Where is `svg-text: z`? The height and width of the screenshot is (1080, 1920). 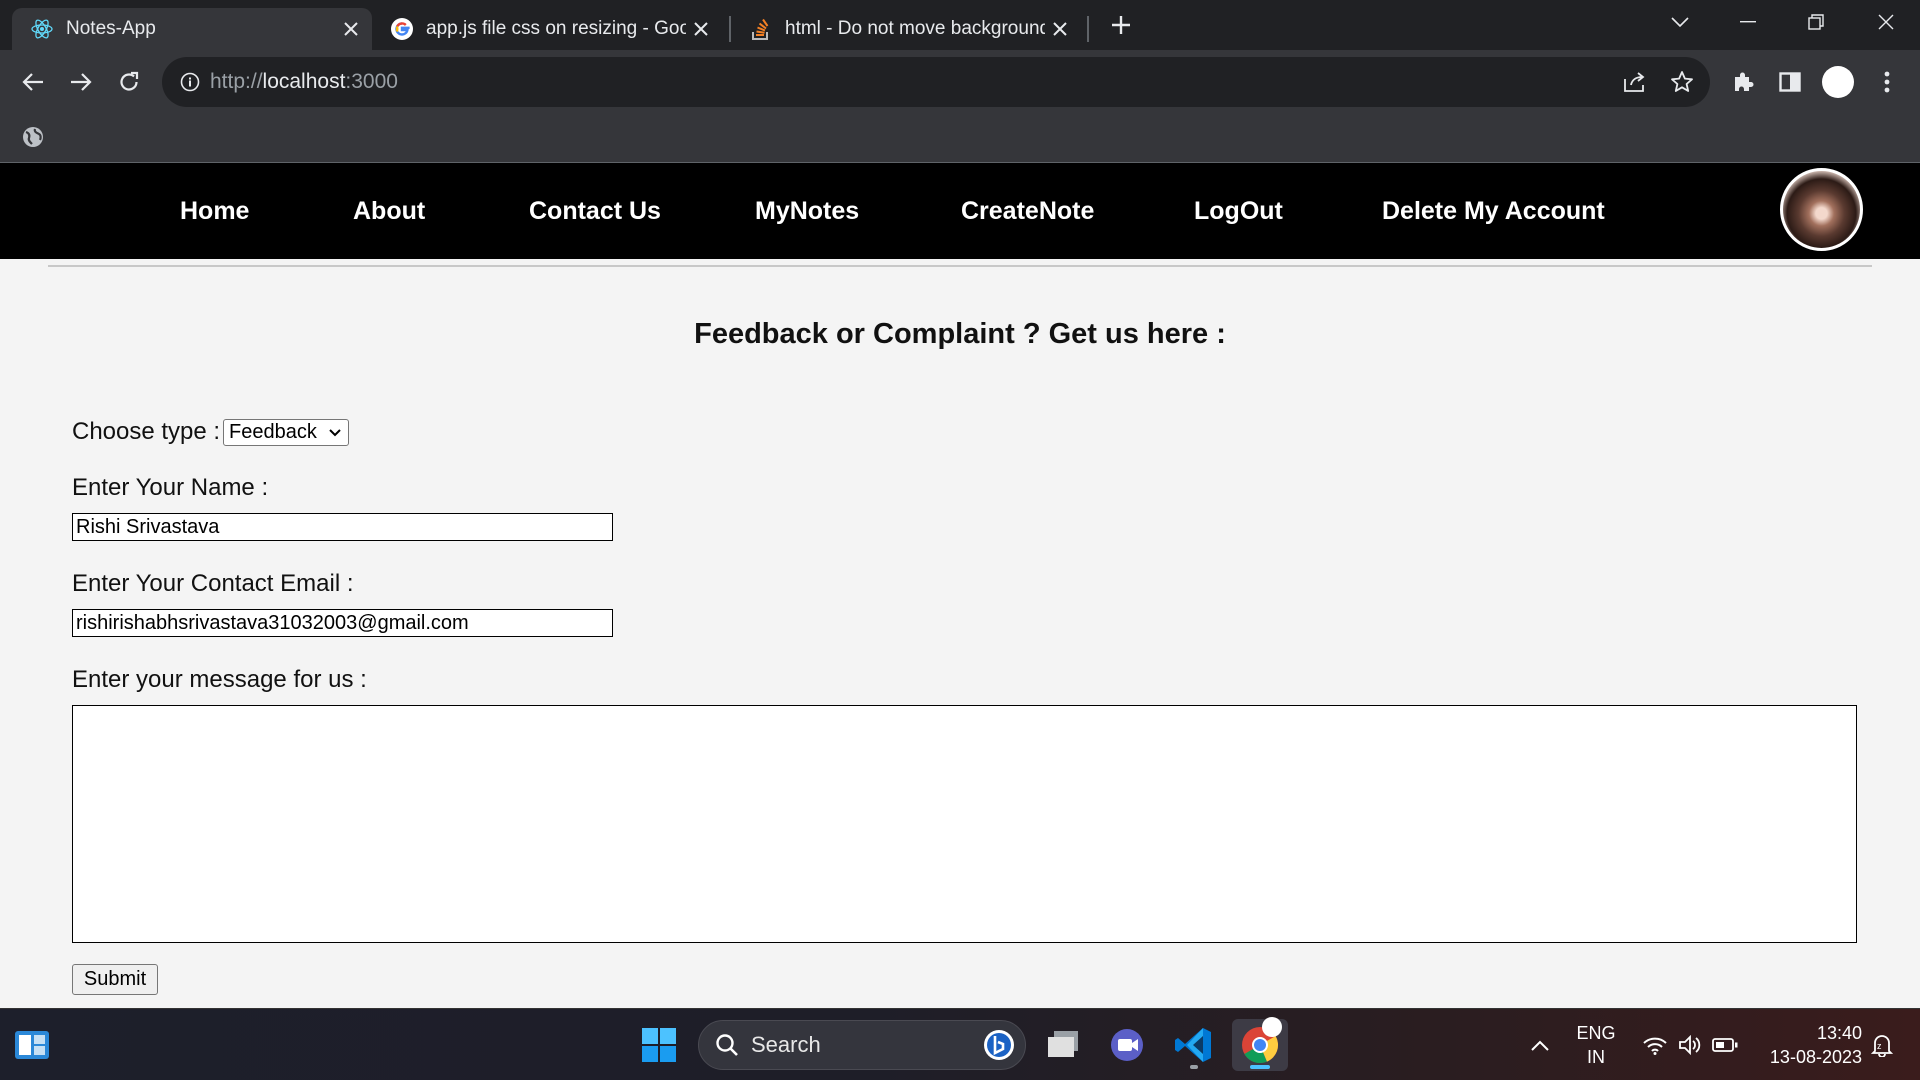 svg-text: z is located at coordinates (1879, 1046).